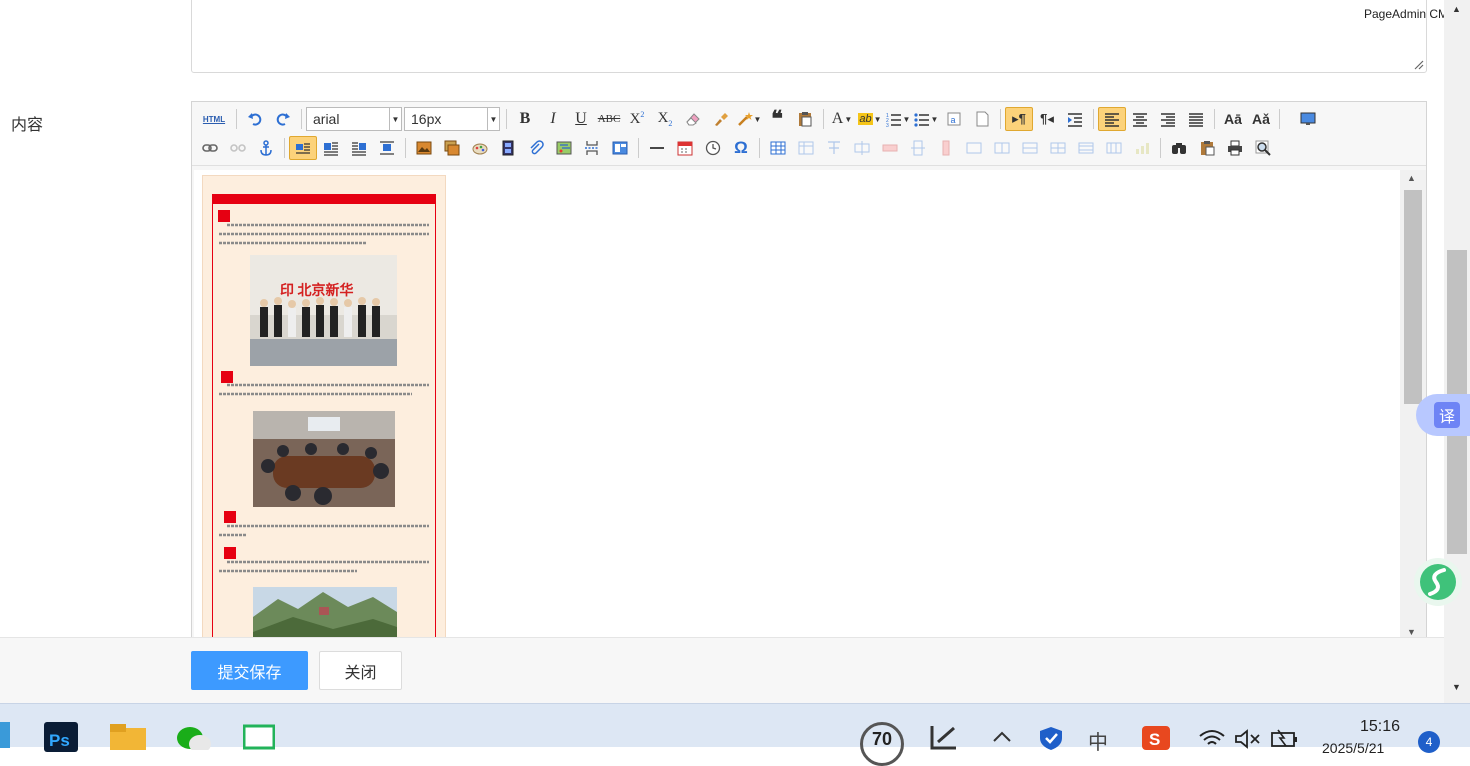 This screenshot has height=766, width=1470. What do you see at coordinates (238, 148) in the screenshot?
I see `unlink-button` at bounding box center [238, 148].